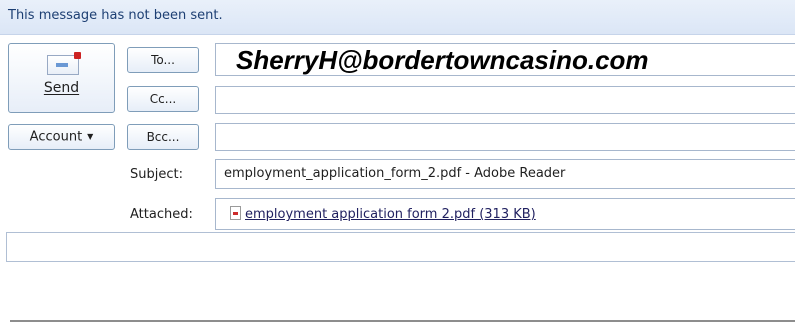 This screenshot has width=795, height=326. I want to click on account-button: Account ▼, so click(61, 137).